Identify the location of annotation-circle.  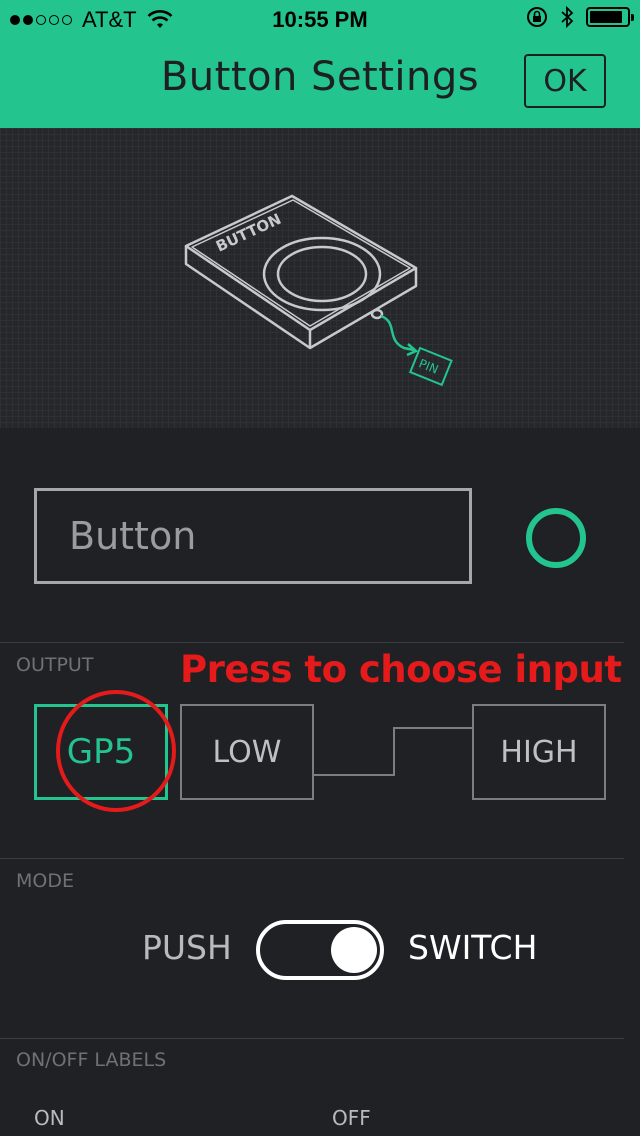
(116, 751).